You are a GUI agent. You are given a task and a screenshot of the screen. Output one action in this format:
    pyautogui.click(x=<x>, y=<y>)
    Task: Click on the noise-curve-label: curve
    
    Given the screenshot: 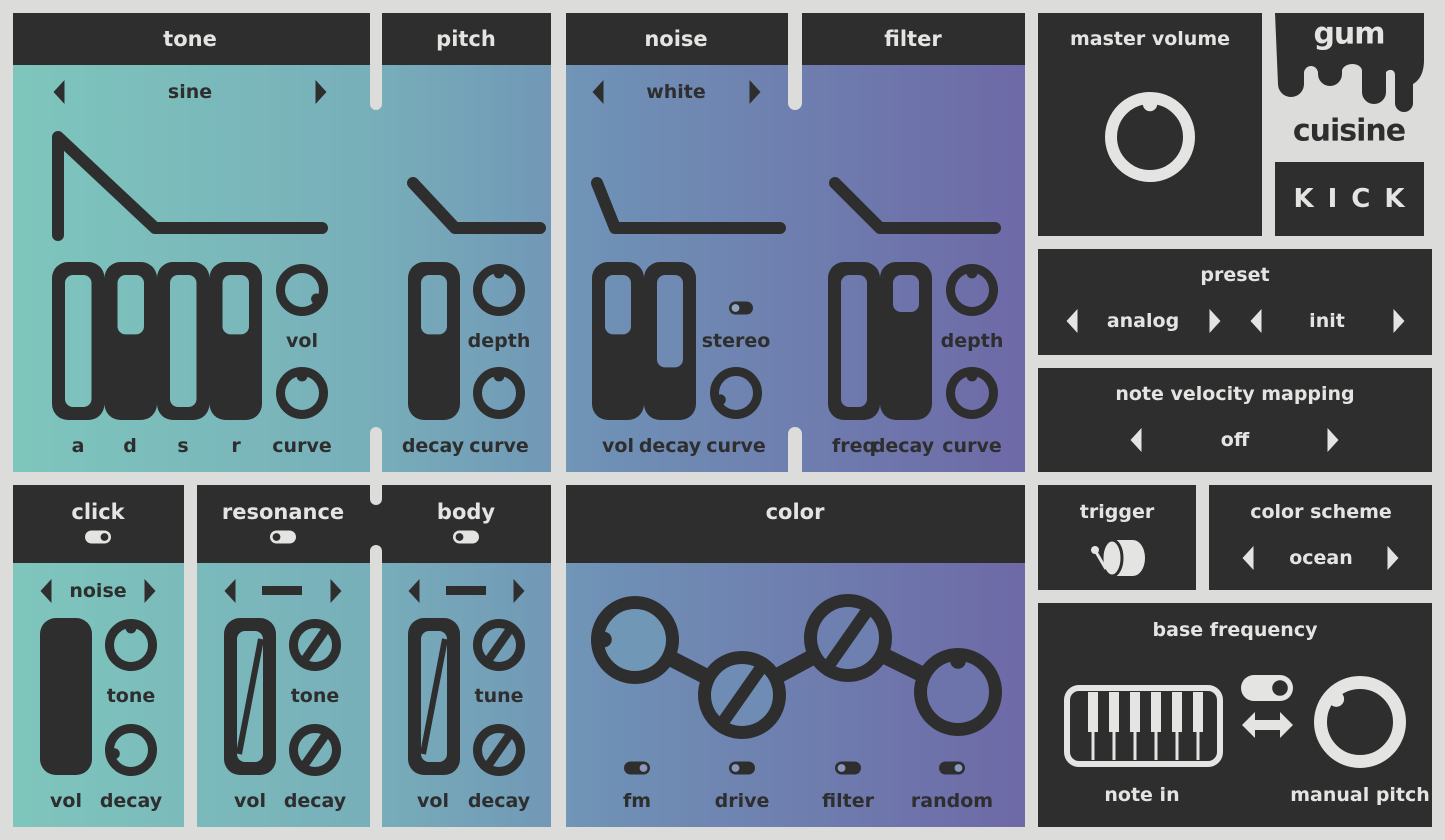 What is the action you would take?
    pyautogui.click(x=736, y=446)
    